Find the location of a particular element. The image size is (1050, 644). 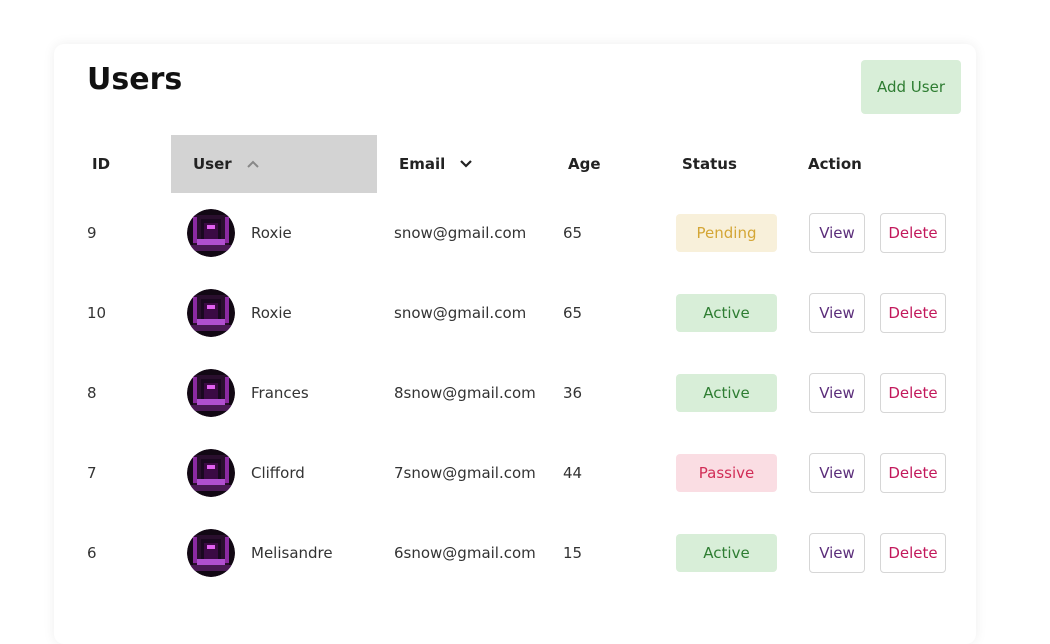

status-cell: Passive is located at coordinates (731, 473).